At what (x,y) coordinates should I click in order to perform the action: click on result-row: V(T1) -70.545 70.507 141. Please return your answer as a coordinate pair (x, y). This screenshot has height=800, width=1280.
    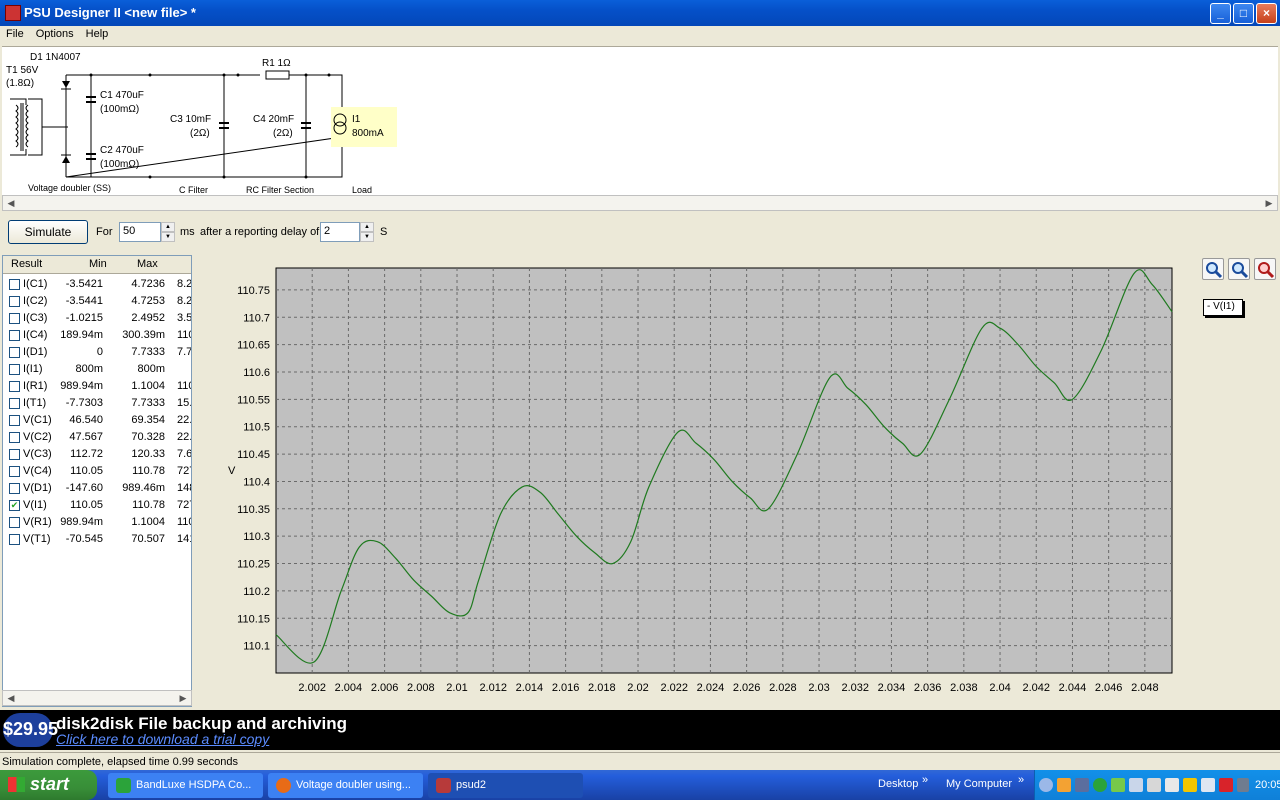
    Looking at the image, I should click on (97, 539).